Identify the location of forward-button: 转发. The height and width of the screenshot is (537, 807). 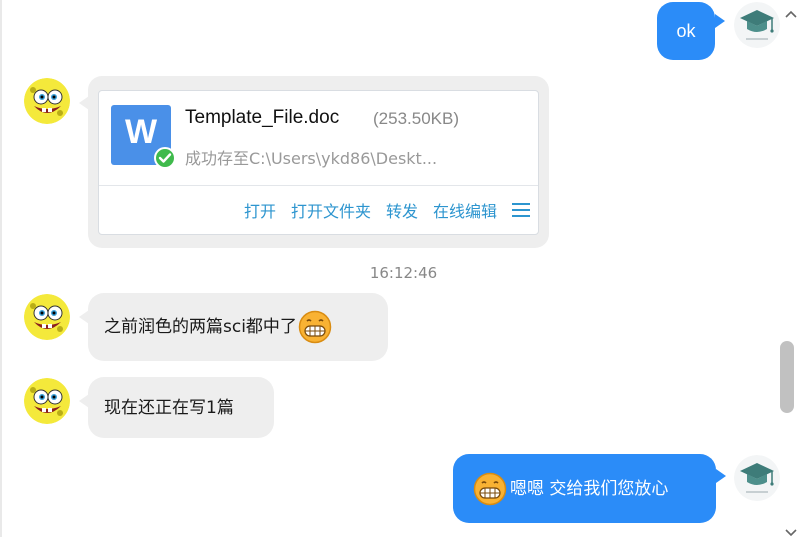
(402, 210).